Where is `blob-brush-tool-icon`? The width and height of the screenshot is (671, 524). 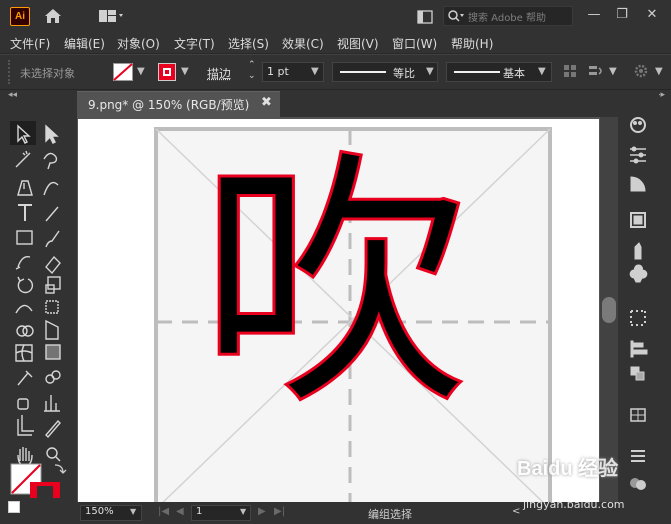
blob-brush-tool-icon is located at coordinates (23, 266).